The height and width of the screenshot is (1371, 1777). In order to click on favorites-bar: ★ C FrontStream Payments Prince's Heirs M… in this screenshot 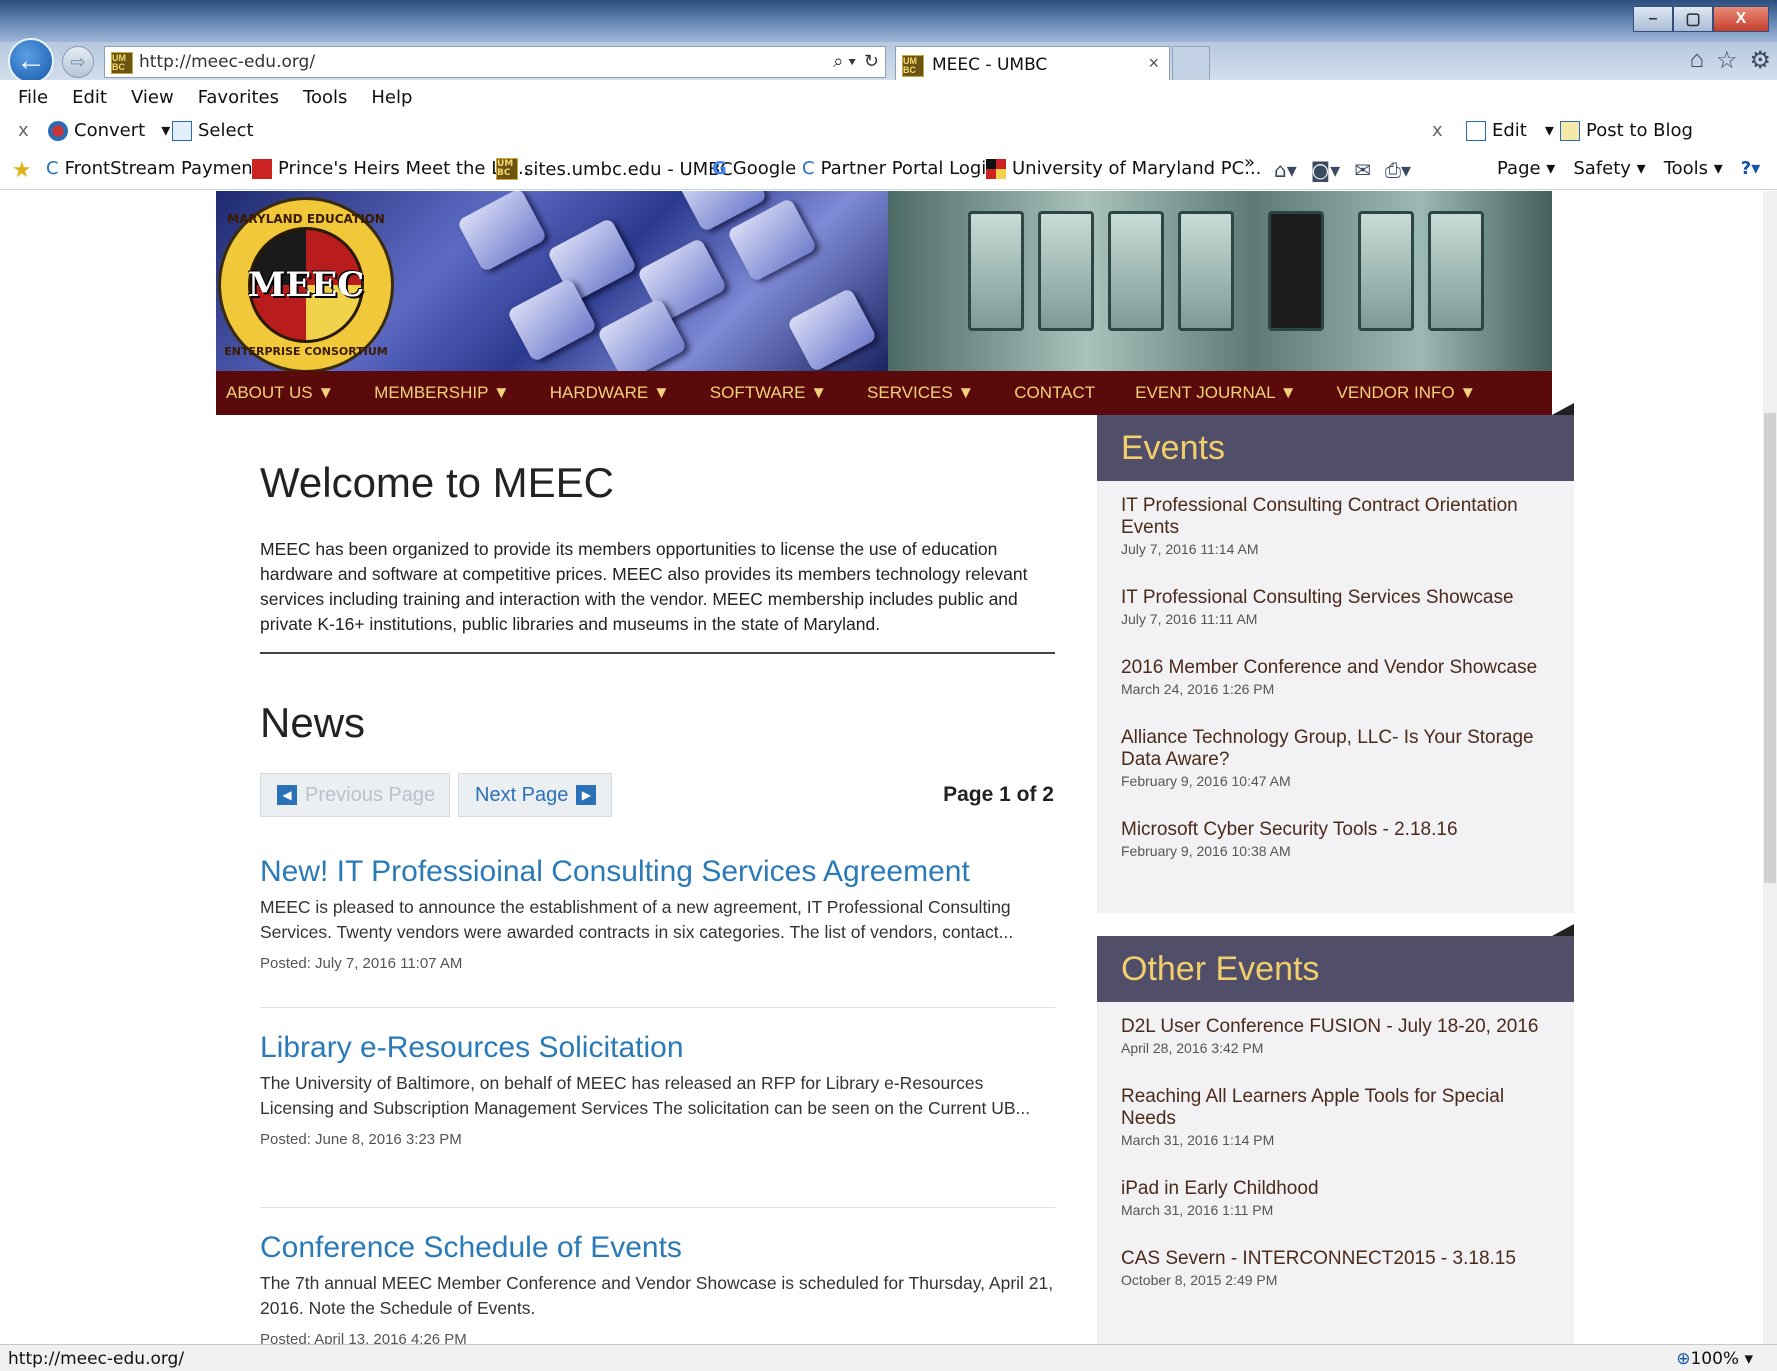, I will do `click(888, 170)`.